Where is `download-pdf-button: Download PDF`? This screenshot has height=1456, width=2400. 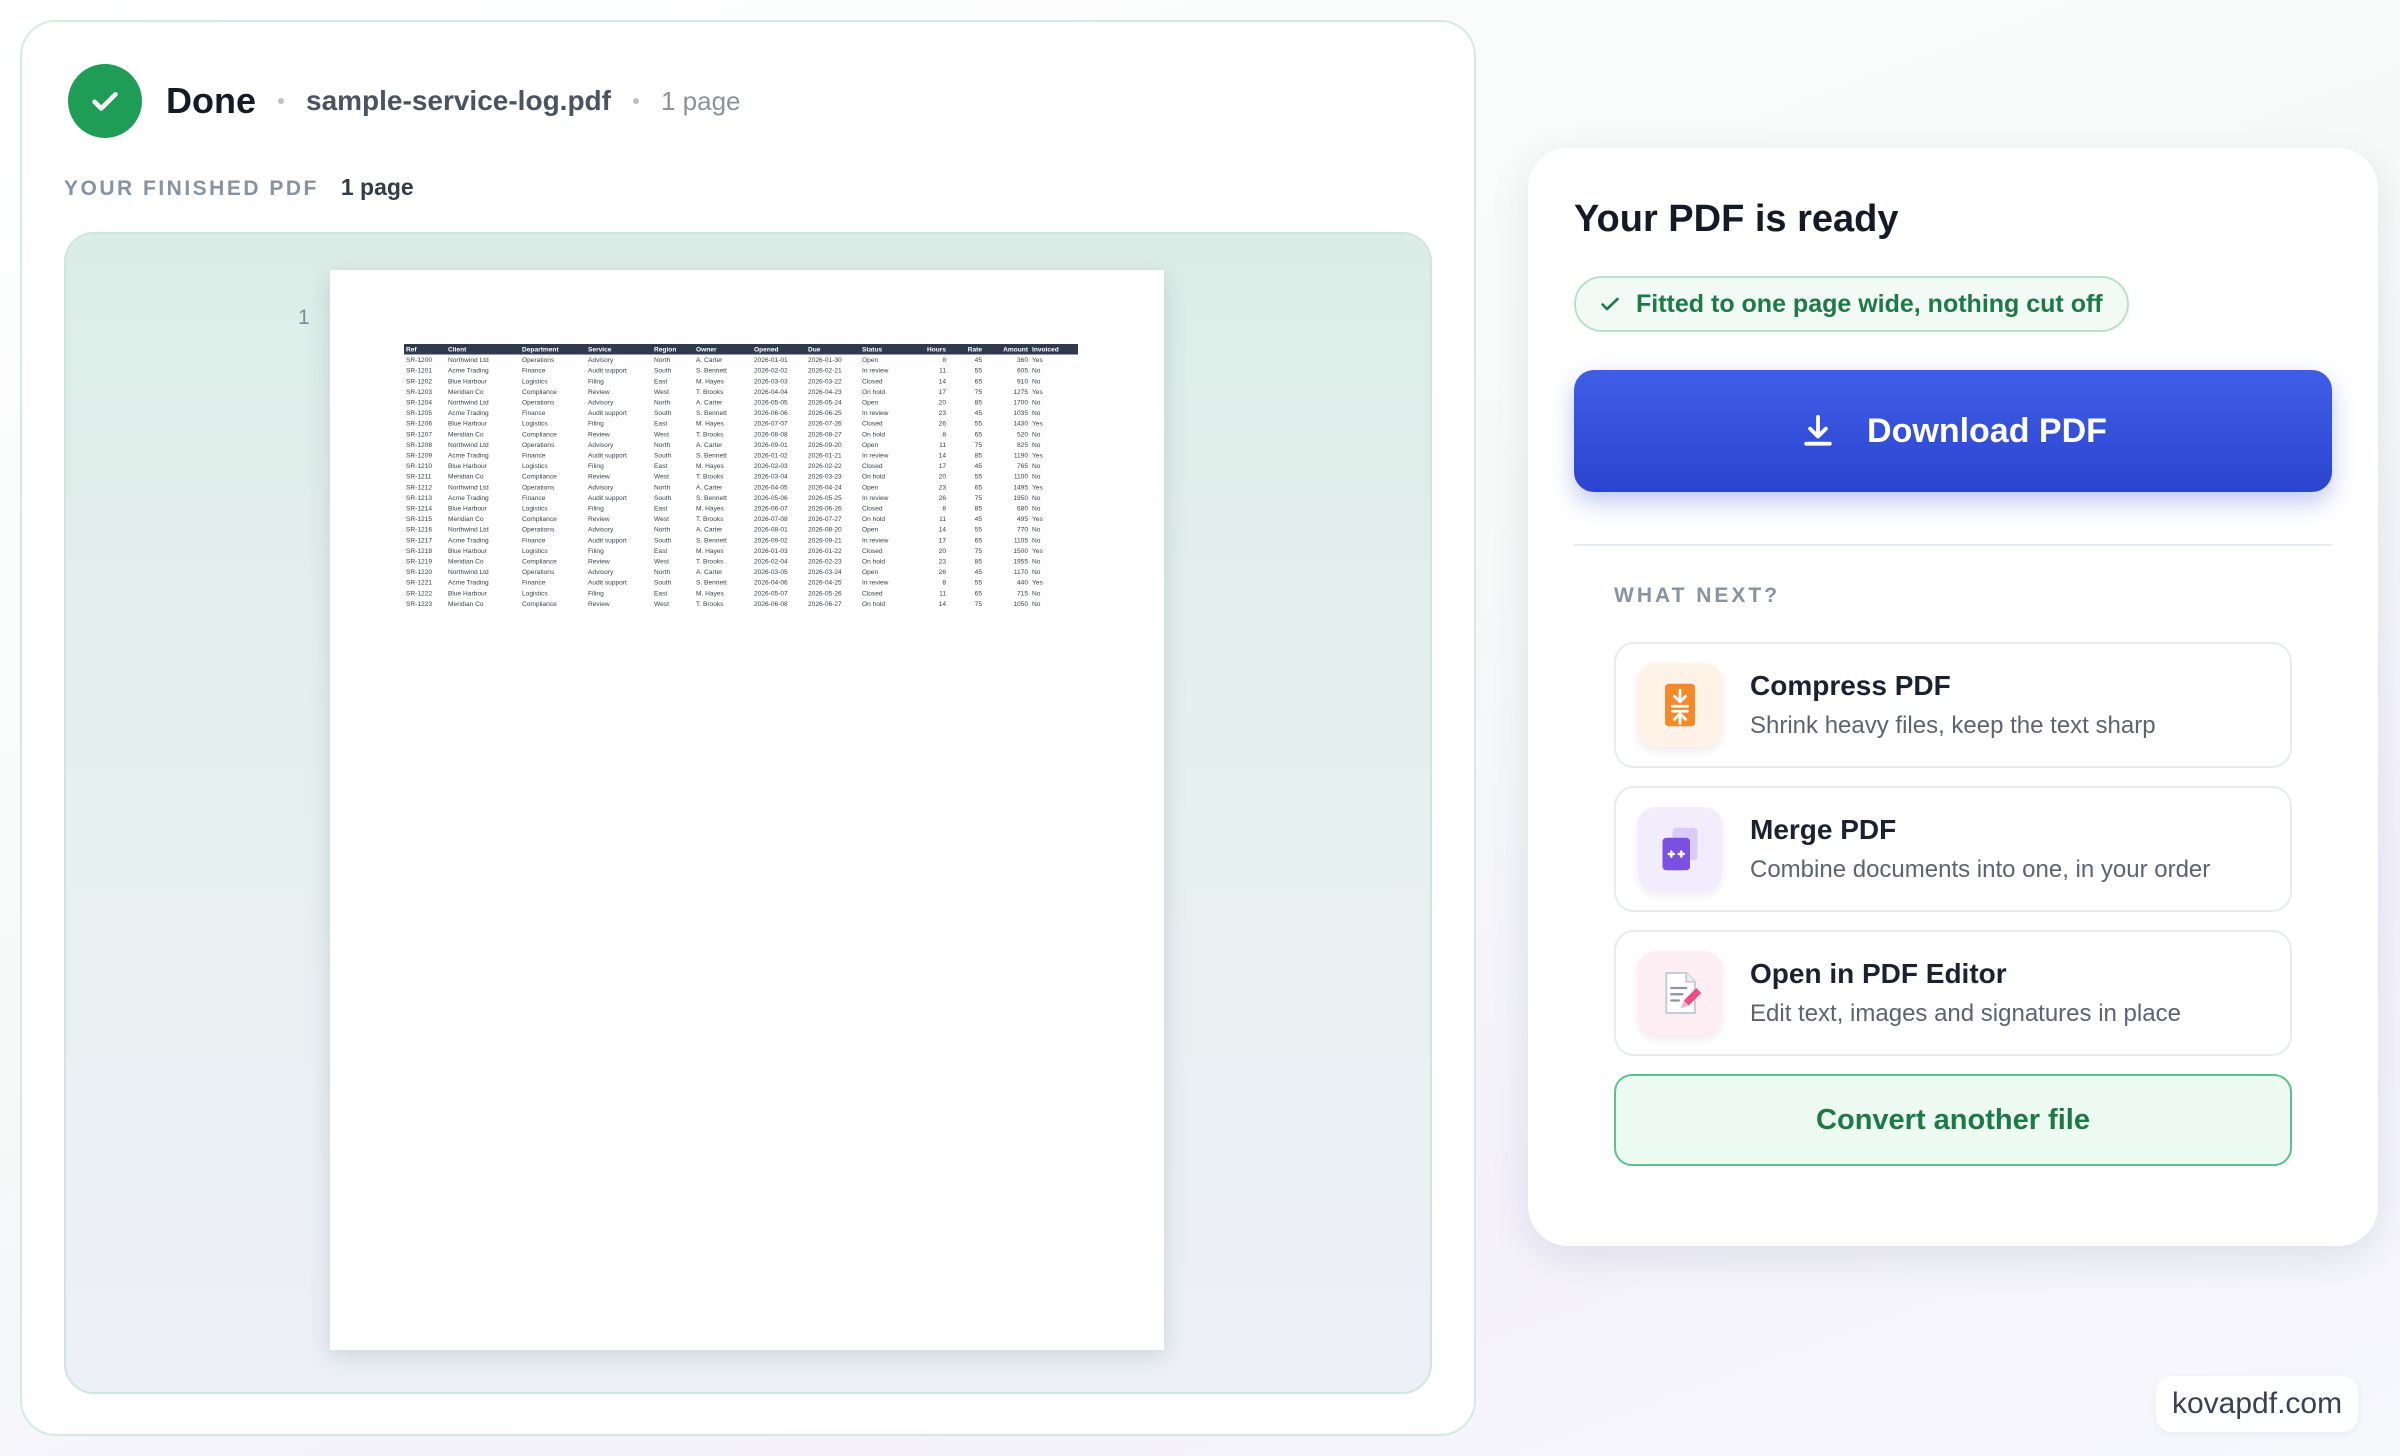 download-pdf-button: Download PDF is located at coordinates (1953, 431).